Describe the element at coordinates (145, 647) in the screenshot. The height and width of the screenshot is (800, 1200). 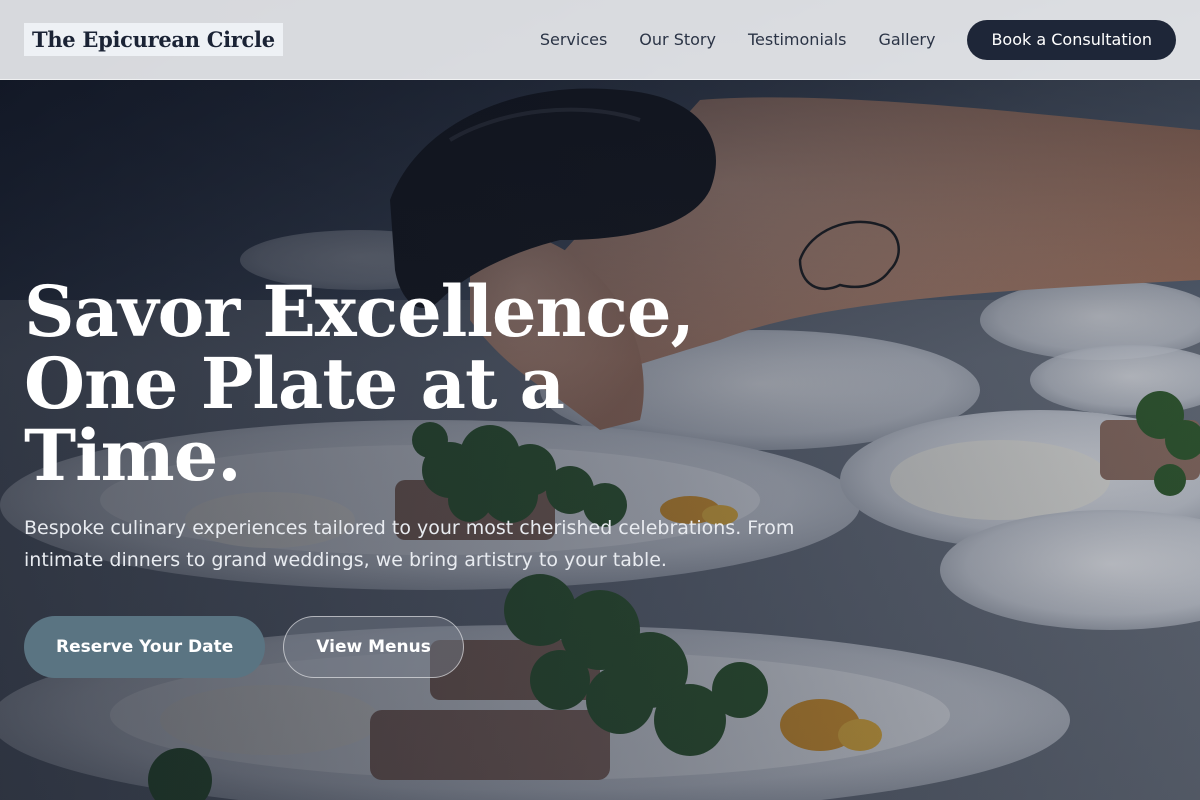
I see `reserve-date-button: Reserve Your Date` at that location.